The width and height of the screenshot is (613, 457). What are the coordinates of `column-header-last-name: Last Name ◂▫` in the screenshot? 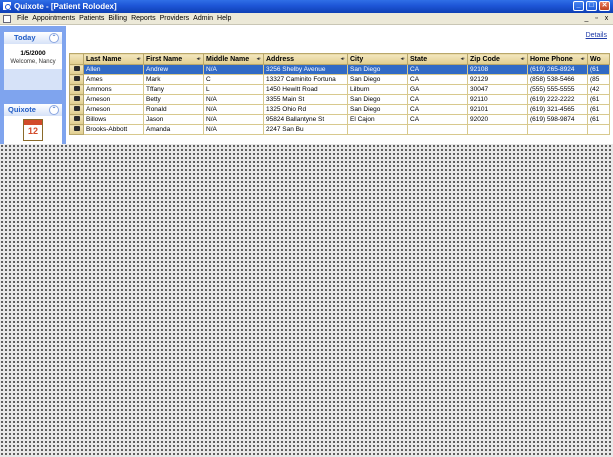 It's located at (113, 59).